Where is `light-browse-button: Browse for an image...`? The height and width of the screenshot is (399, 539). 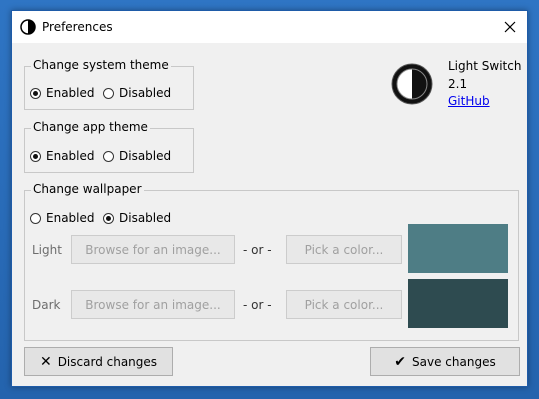
light-browse-button: Browse for an image... is located at coordinates (153, 249).